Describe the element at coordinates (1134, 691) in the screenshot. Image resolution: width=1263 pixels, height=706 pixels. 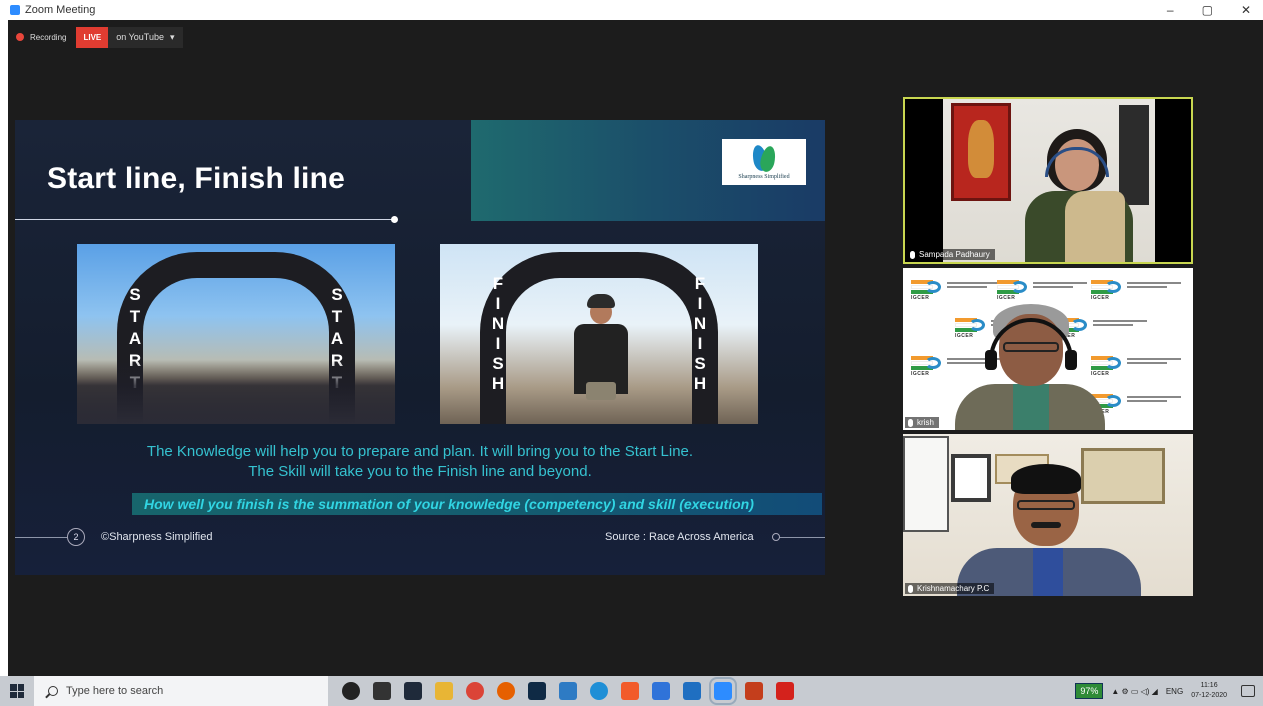
I see `tray-icons: ▲ ⚙ ▭ ◁) ◢` at that location.